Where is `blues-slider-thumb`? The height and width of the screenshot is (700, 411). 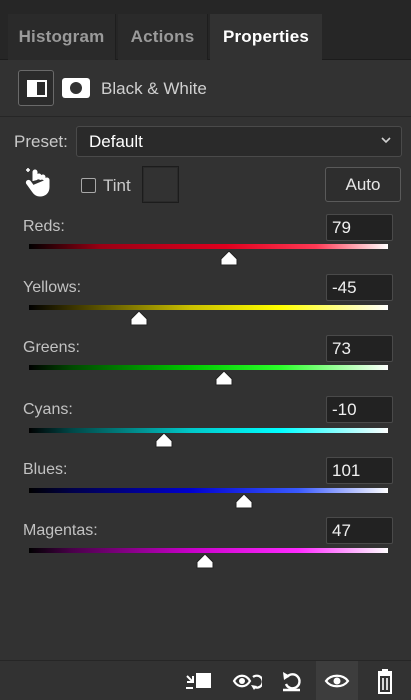 blues-slider-thumb is located at coordinates (244, 501).